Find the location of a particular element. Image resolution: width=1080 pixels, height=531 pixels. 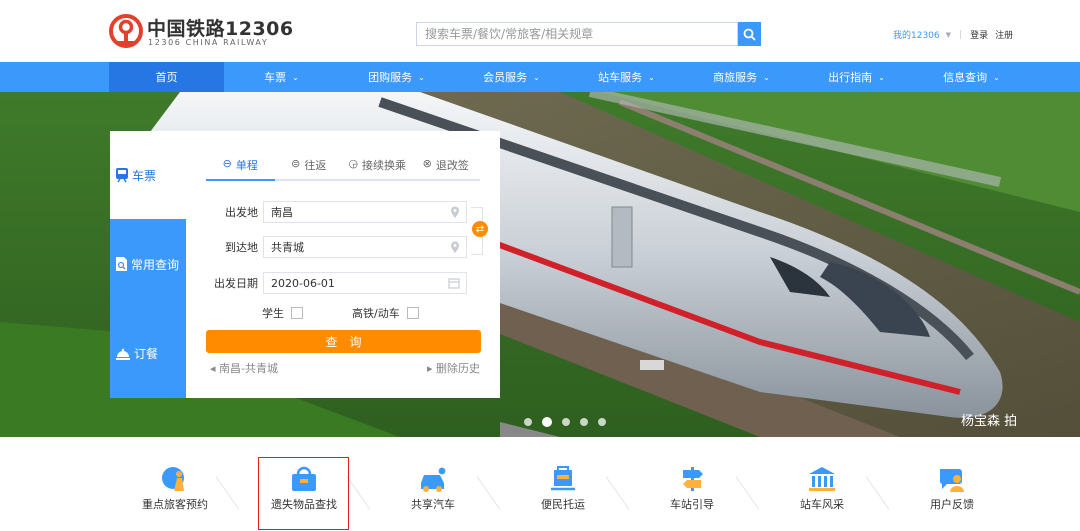

shared-car-icon is located at coordinates (434, 479).